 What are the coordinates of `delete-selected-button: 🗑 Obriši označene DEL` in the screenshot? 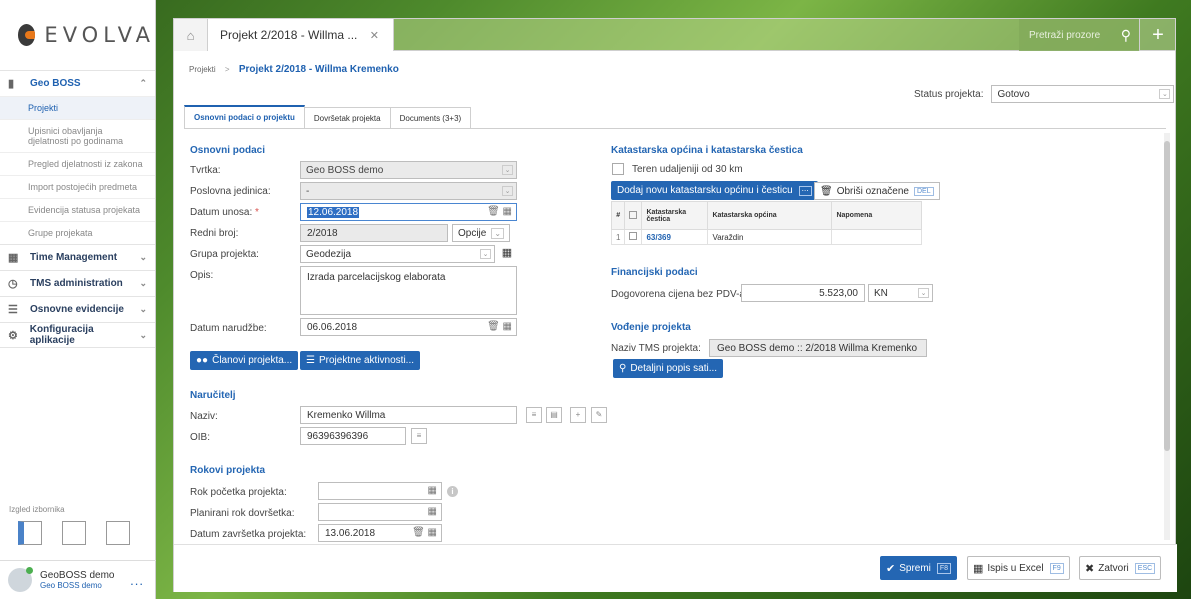 It's located at (877, 191).